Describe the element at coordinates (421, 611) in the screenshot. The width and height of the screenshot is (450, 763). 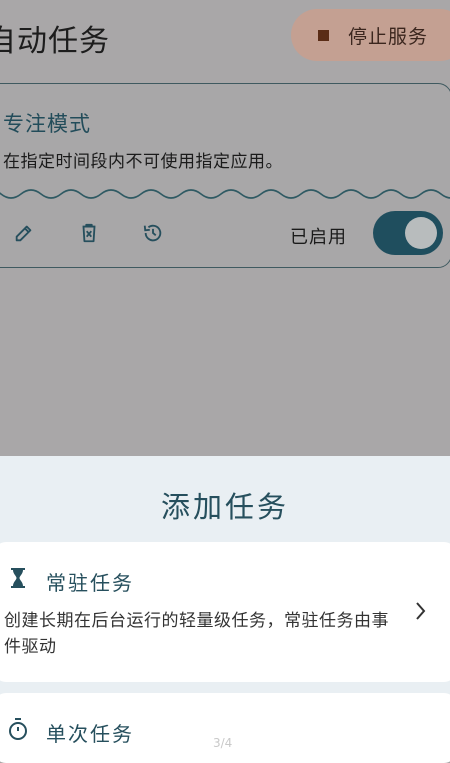
I see `chevron-right-icon` at that location.